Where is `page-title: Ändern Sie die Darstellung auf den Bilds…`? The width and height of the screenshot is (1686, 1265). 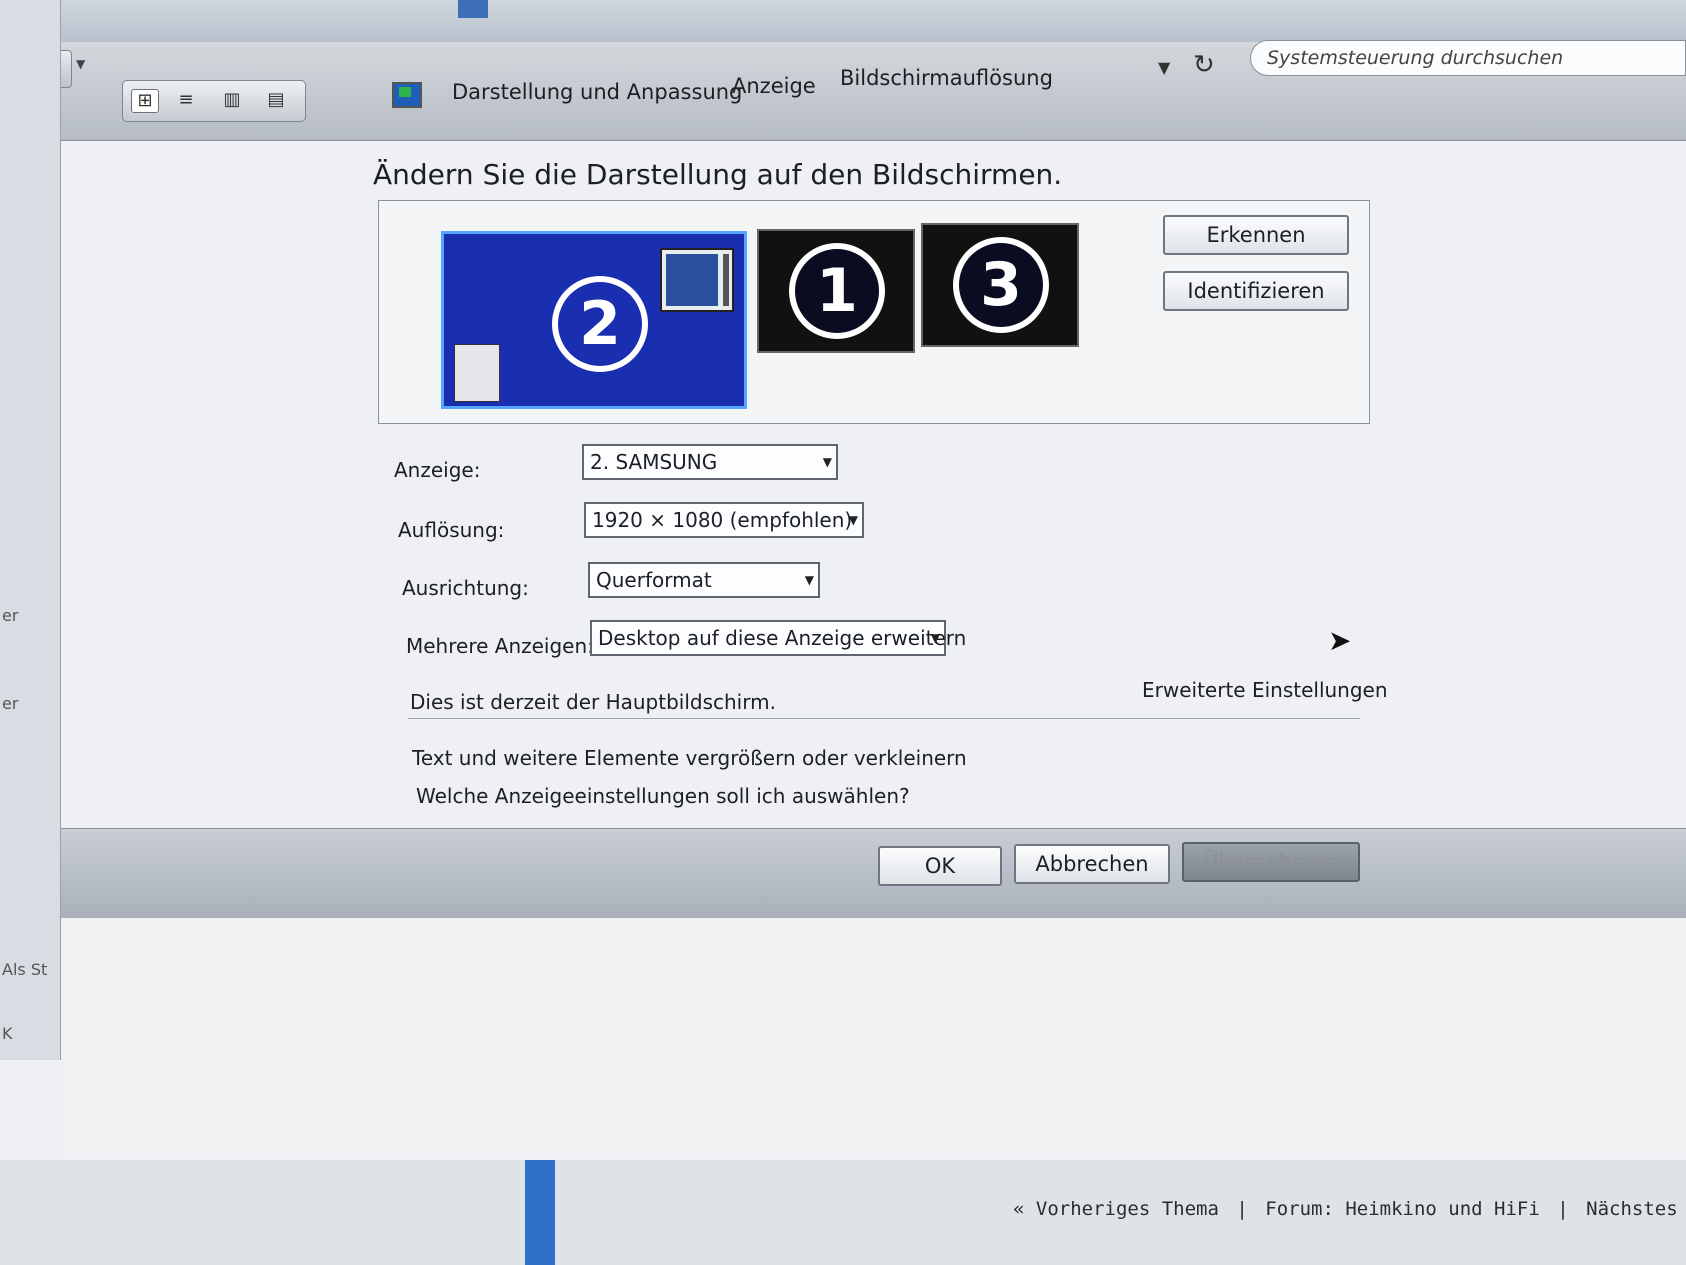
page-title: Ändern Sie die Darstellung auf den Bilds… is located at coordinates (718, 174).